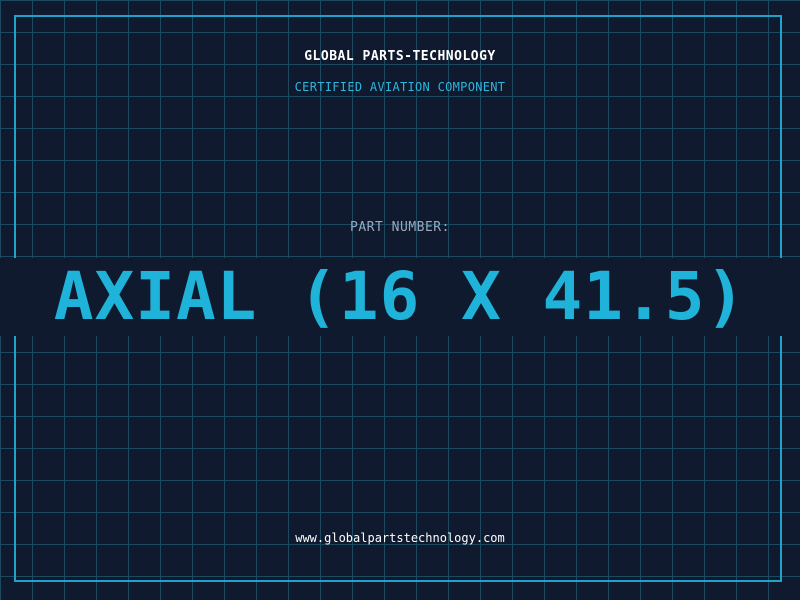  What do you see at coordinates (400, 296) in the screenshot?
I see `part-number-value: AXIAL (16 X 41.5)` at bounding box center [400, 296].